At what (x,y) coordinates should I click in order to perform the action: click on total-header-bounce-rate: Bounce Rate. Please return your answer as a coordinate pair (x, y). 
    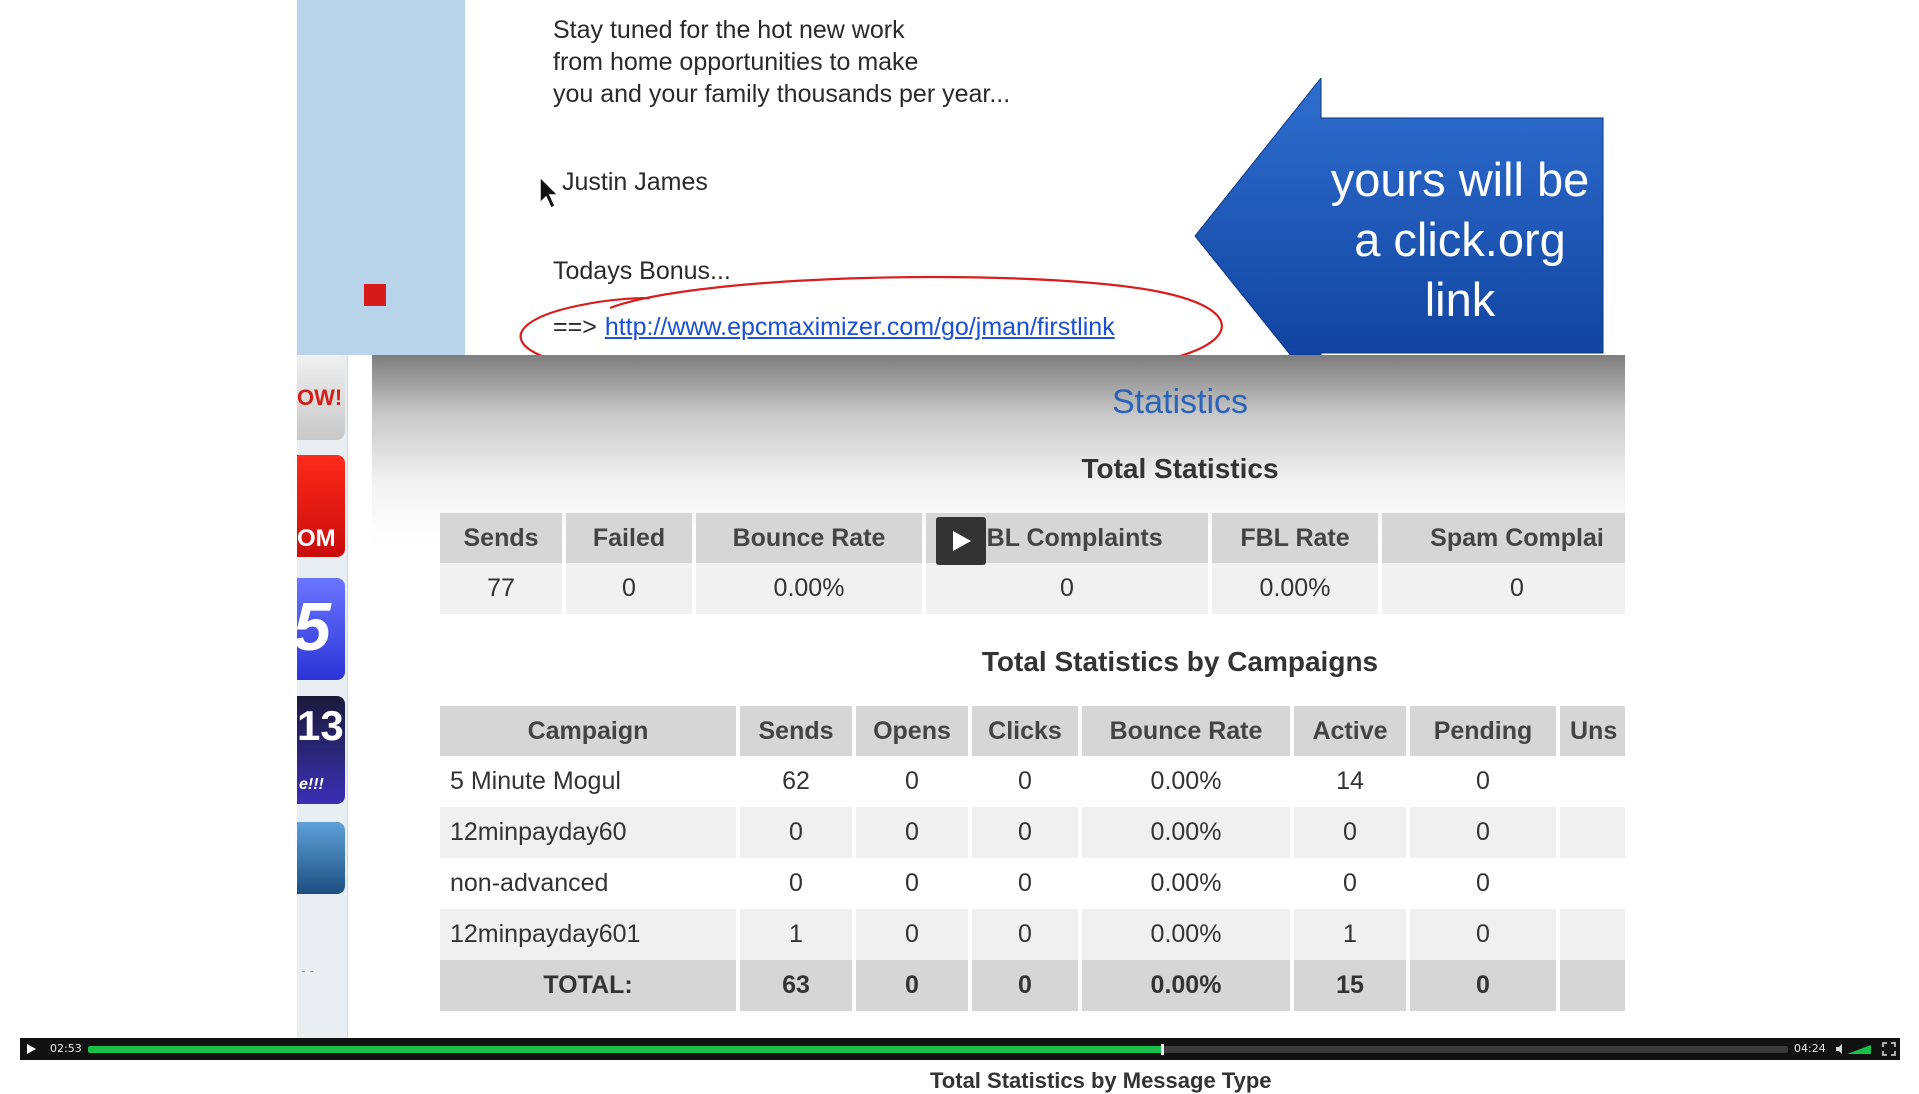
    Looking at the image, I should click on (809, 538).